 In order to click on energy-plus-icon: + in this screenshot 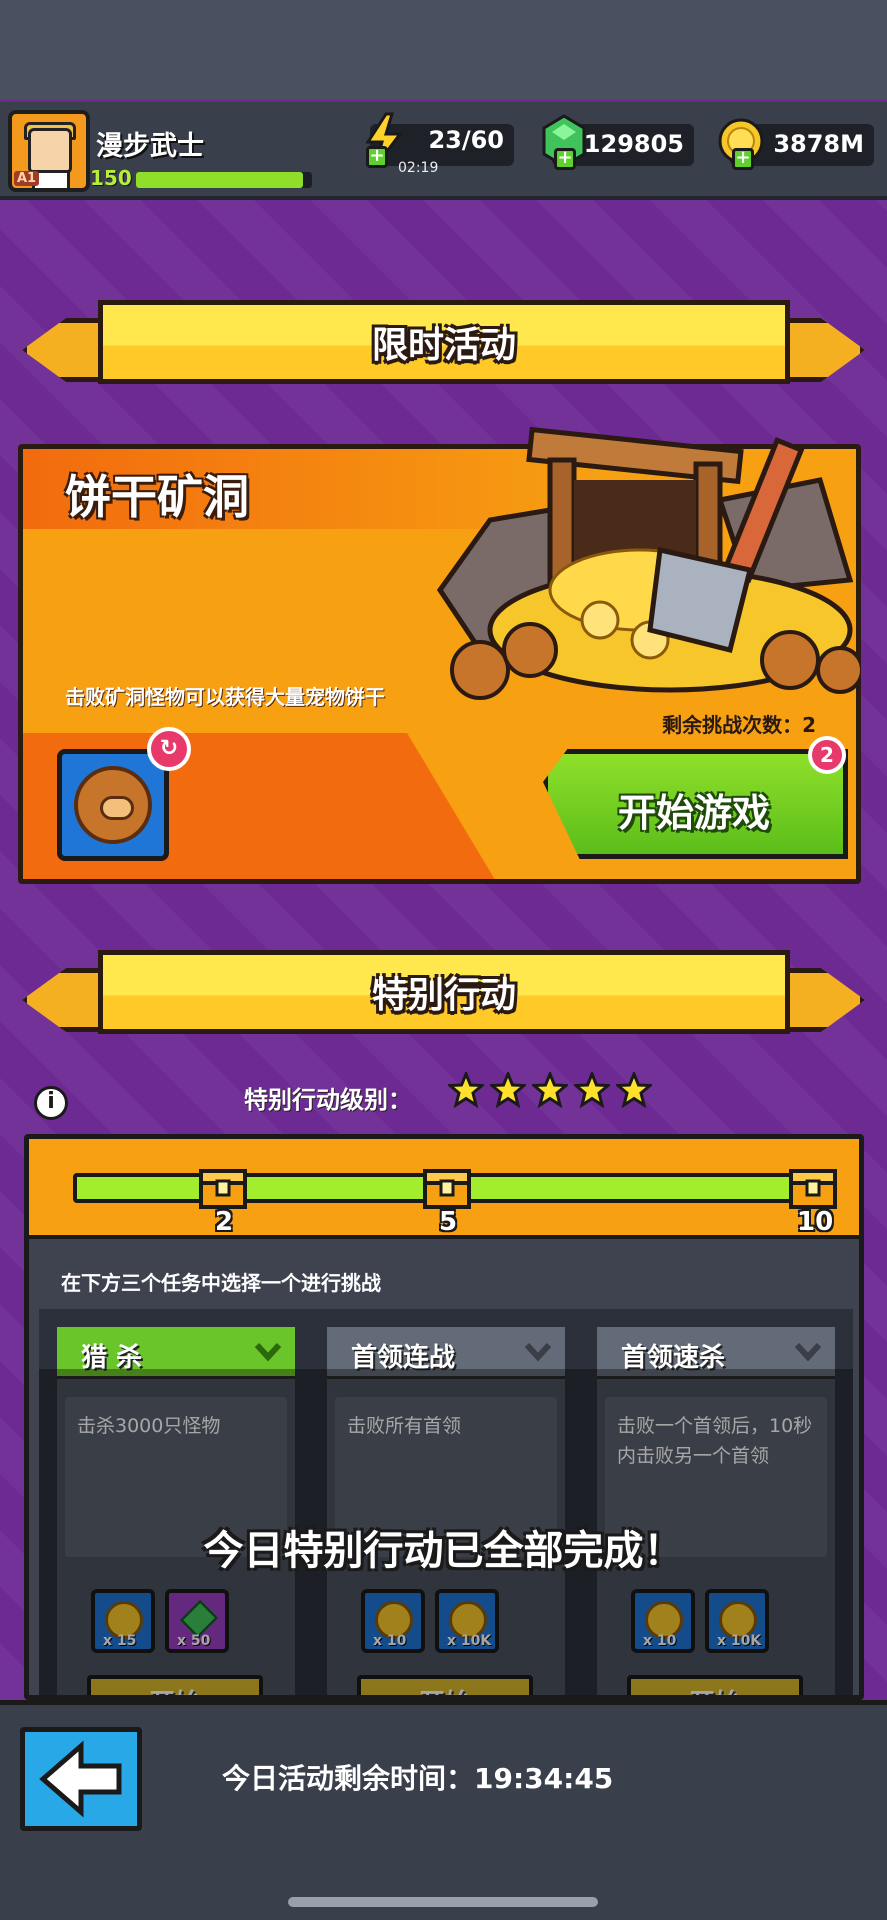, I will do `click(377, 157)`.